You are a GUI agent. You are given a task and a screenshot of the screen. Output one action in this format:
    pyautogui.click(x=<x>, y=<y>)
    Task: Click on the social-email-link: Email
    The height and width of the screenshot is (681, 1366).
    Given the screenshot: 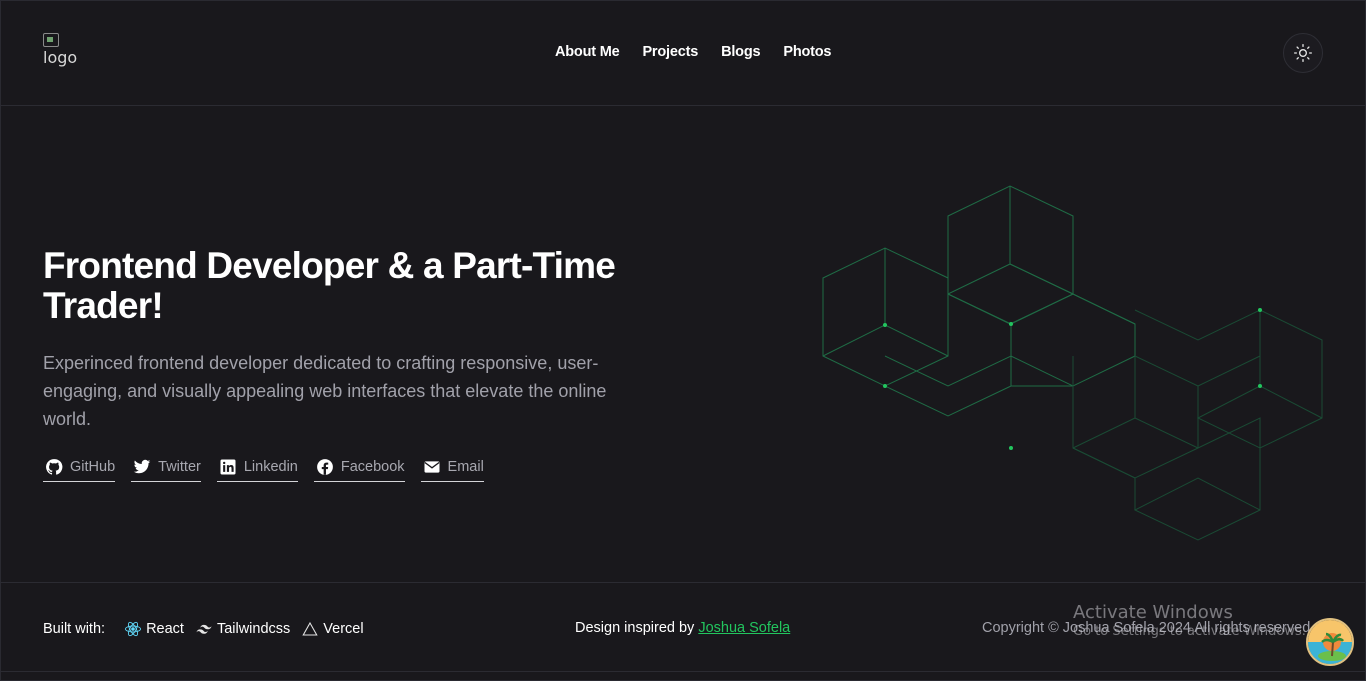 What is the action you would take?
    pyautogui.click(x=452, y=469)
    